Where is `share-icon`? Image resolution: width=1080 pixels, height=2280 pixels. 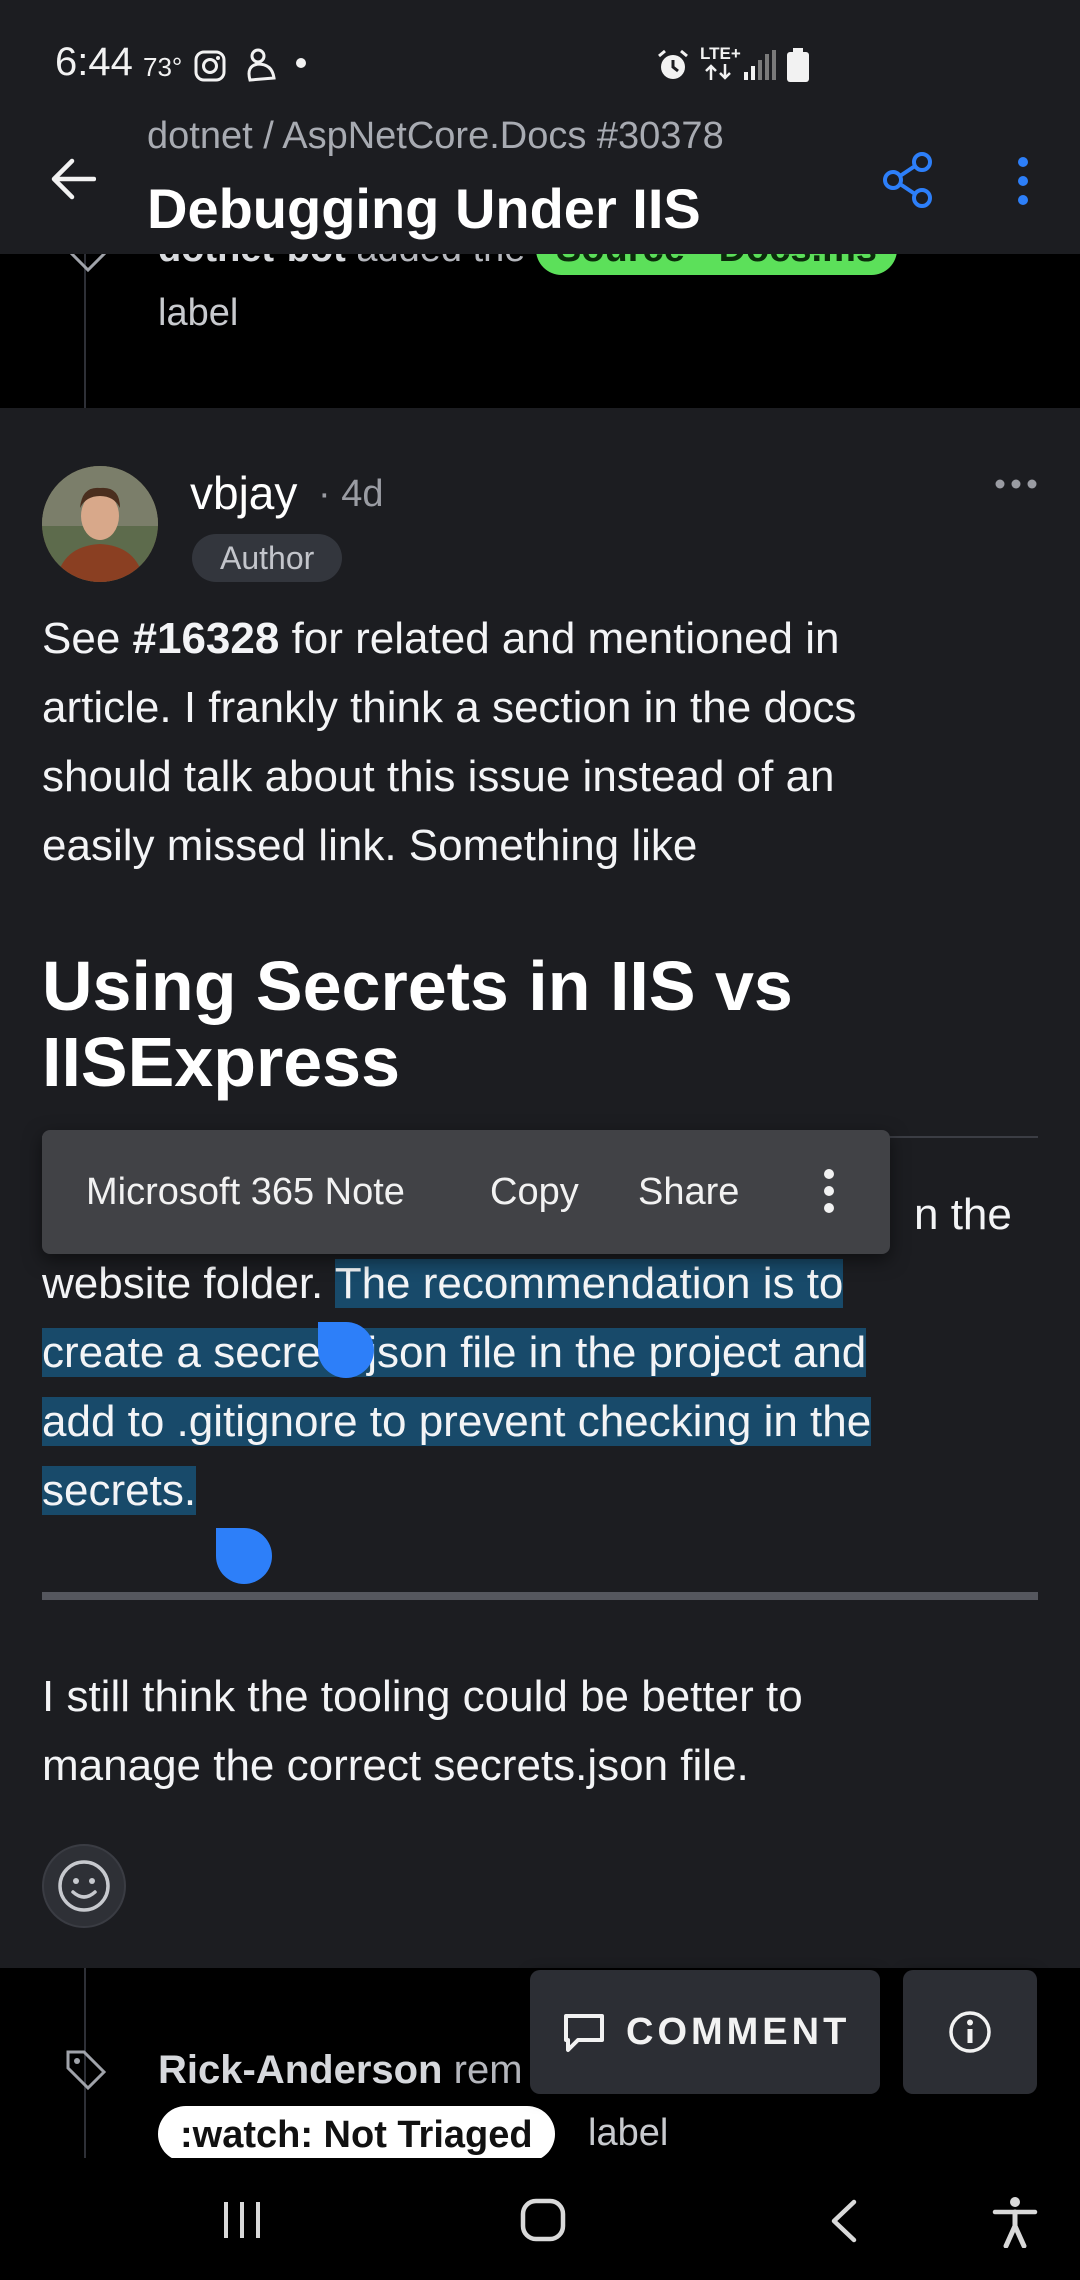
share-icon is located at coordinates (908, 180).